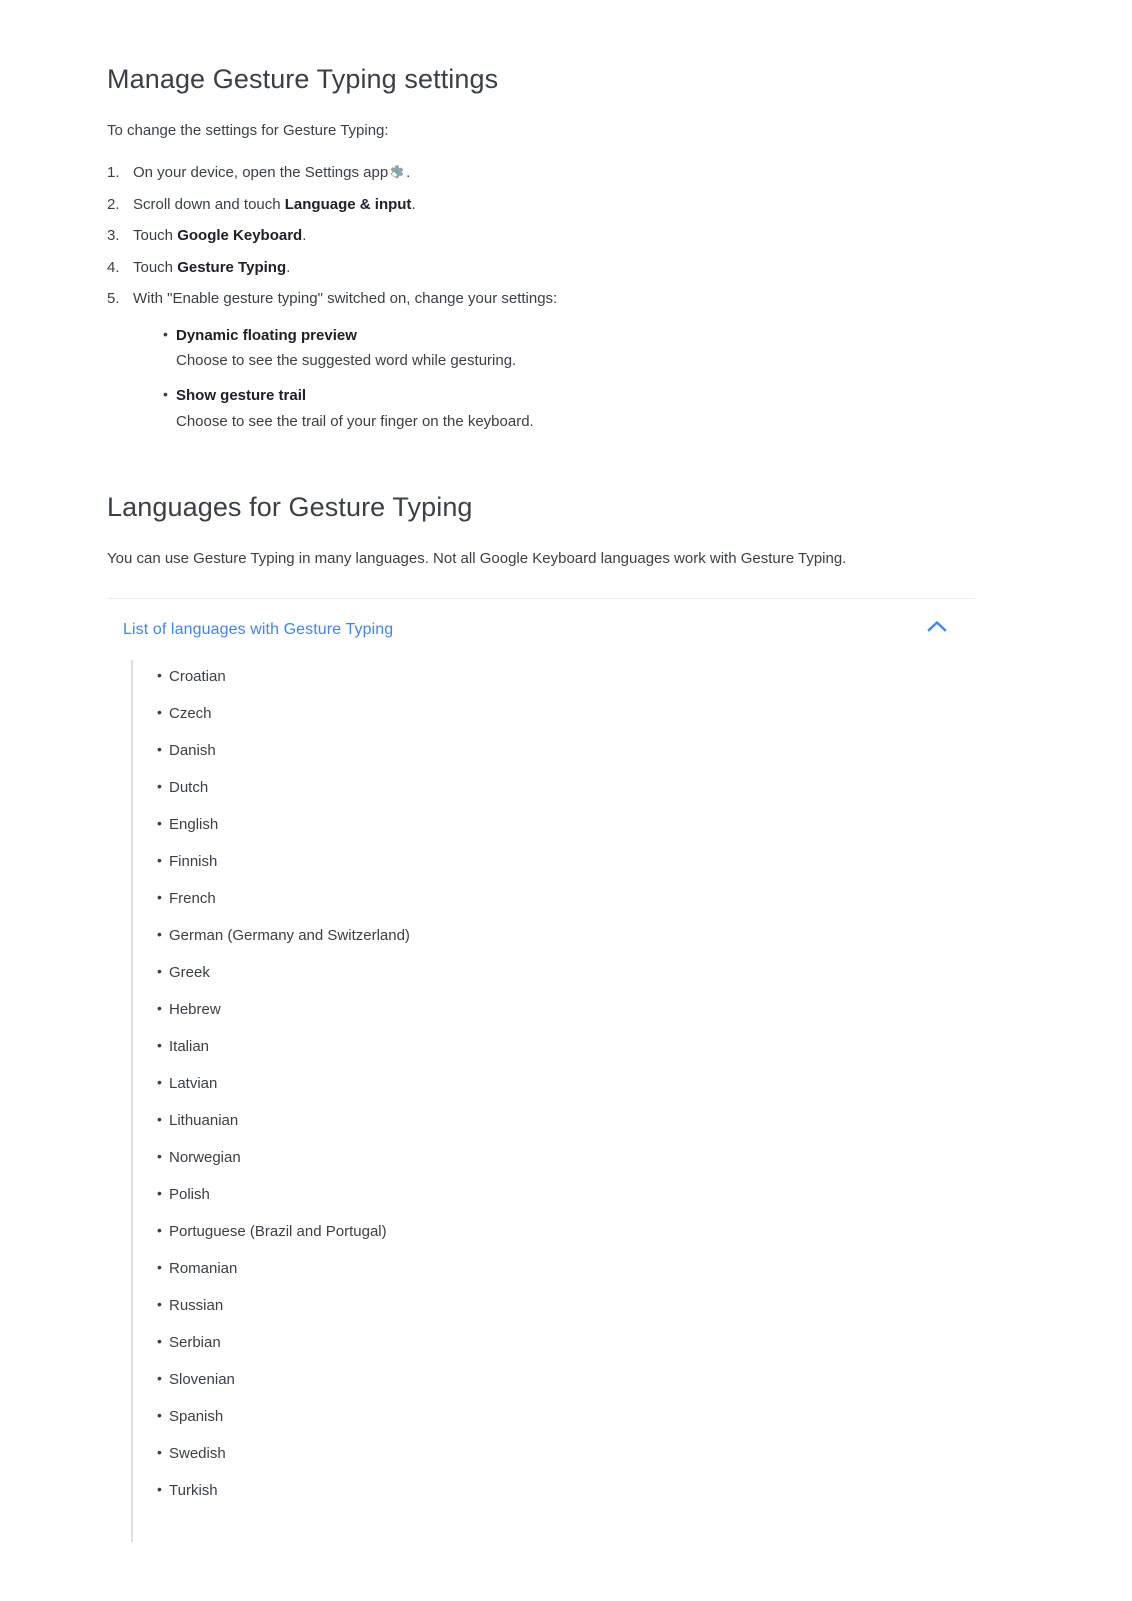  What do you see at coordinates (232, 267) in the screenshot?
I see `step-4-bold: Gesture Typing` at bounding box center [232, 267].